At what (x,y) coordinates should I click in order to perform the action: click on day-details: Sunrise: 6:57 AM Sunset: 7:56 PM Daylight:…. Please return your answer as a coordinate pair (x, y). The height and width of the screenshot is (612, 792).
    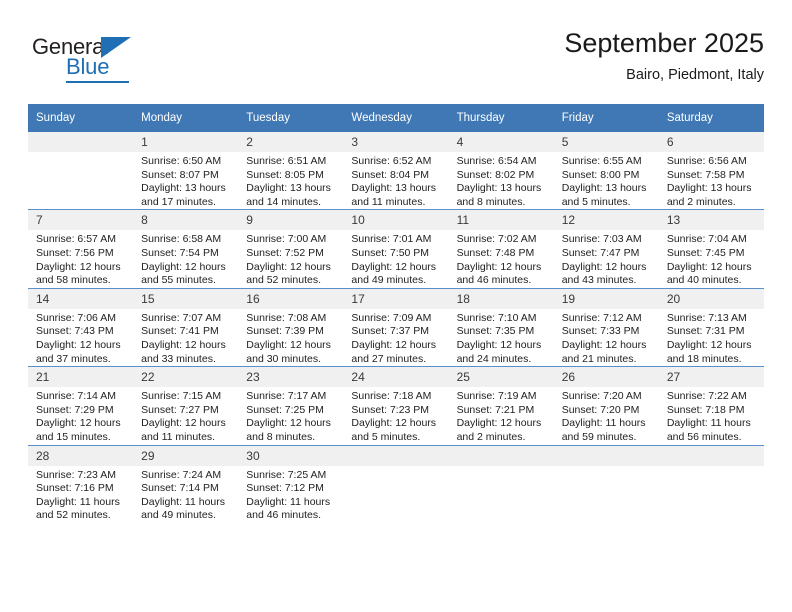
    Looking at the image, I should click on (80, 258).